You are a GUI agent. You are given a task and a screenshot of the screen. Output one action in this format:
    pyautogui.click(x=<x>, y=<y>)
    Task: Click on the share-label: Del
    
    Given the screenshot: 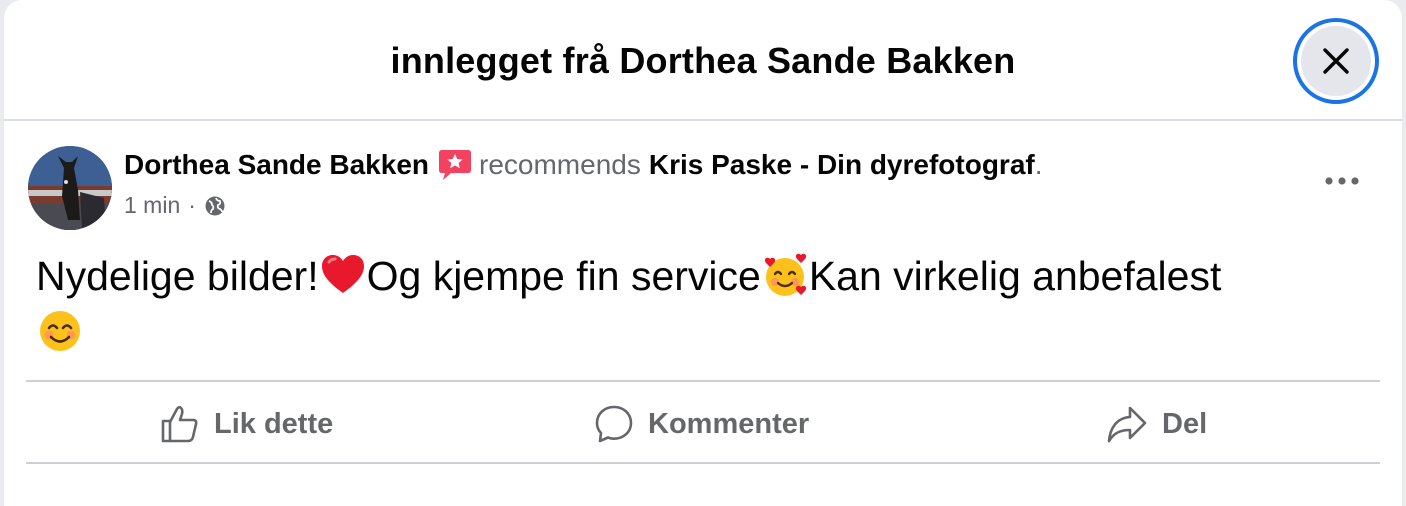 What is the action you would take?
    pyautogui.click(x=1185, y=423)
    